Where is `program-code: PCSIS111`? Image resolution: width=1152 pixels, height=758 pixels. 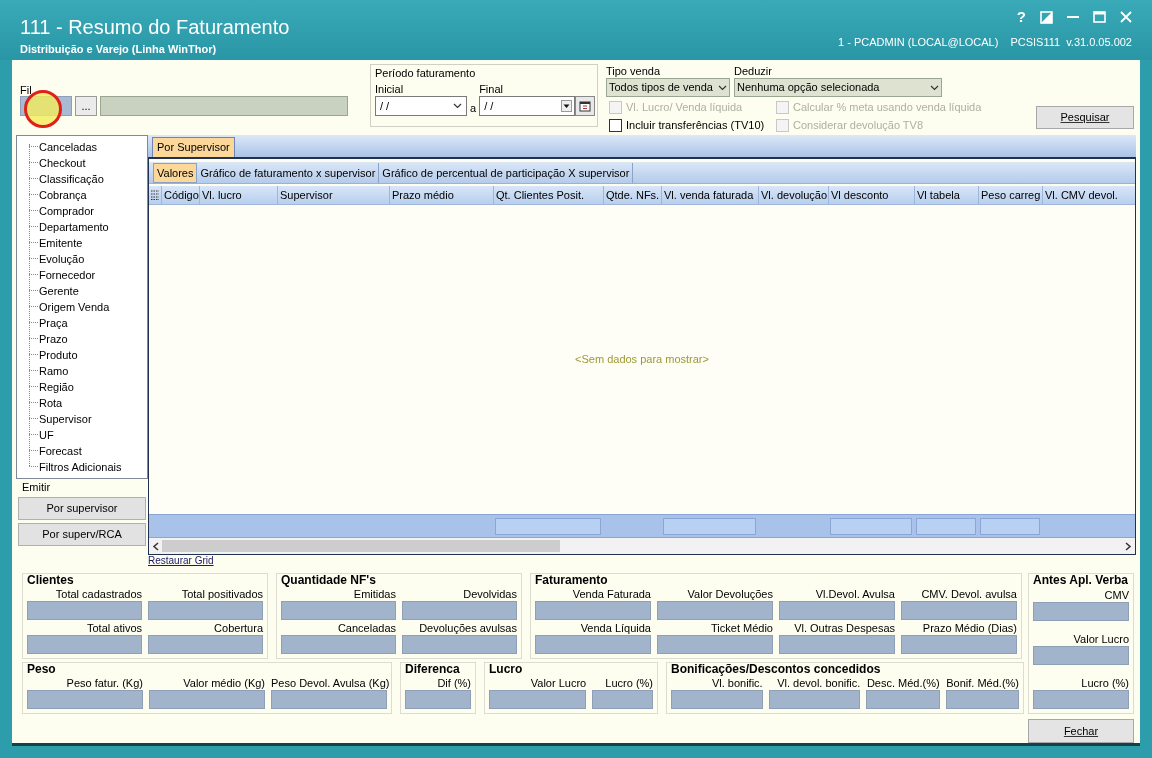 program-code: PCSIS111 is located at coordinates (1035, 42).